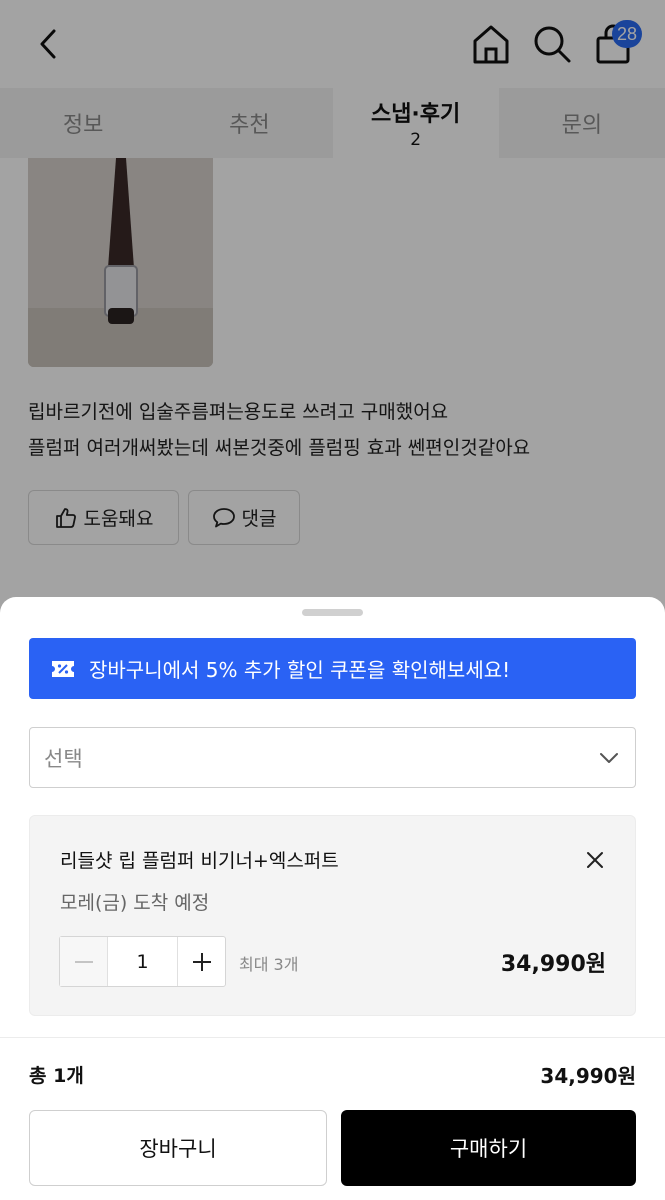  I want to click on quantity-value: 1, so click(142, 961).